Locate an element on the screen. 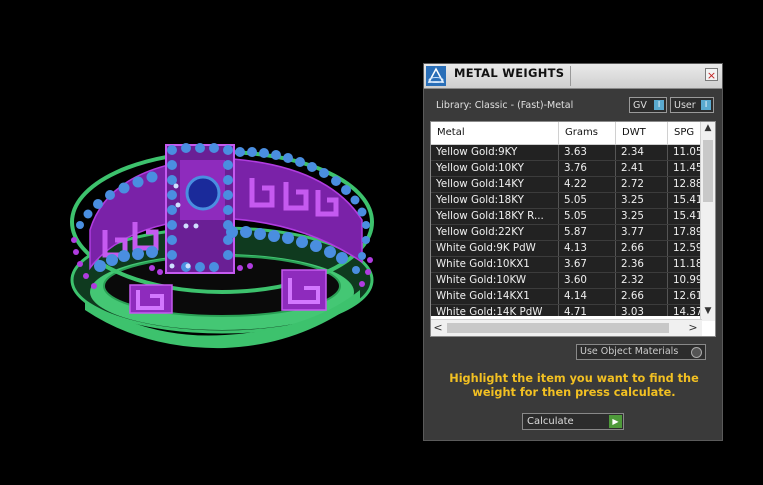 The height and width of the screenshot is (485, 763). scroll-left-icon: < is located at coordinates (438, 327).